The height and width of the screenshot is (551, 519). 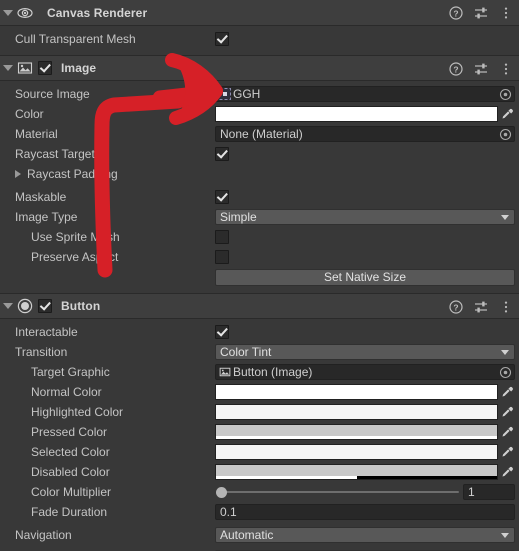 What do you see at coordinates (356, 437) in the screenshot?
I see `alpha-bar` at bounding box center [356, 437].